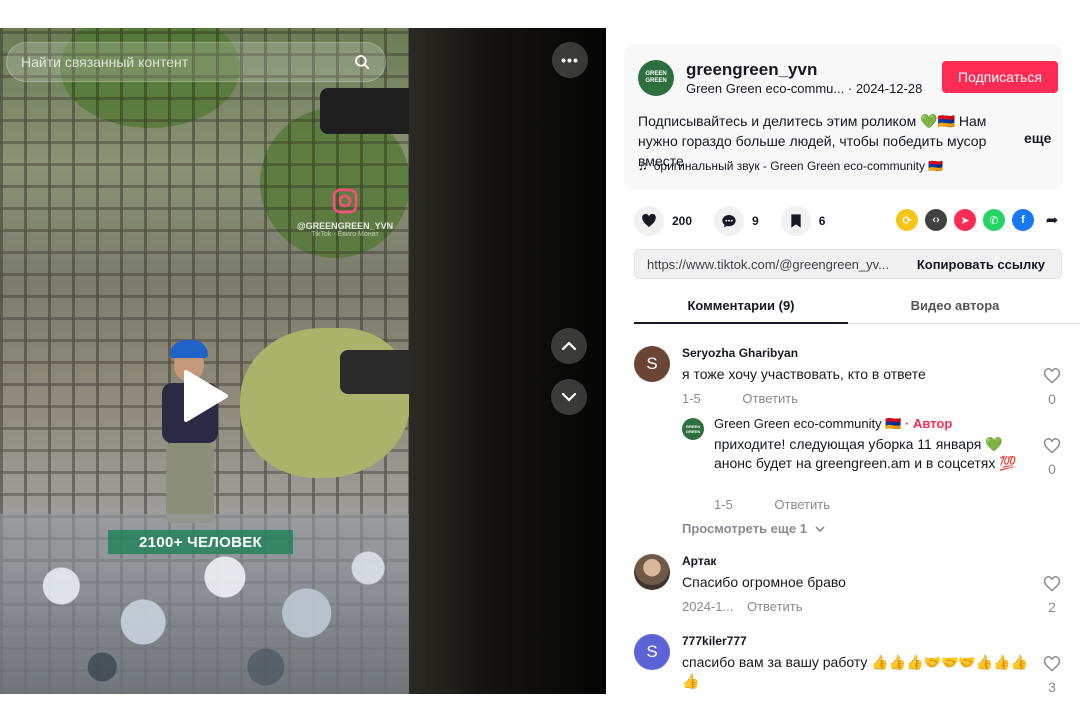 The width and height of the screenshot is (1080, 720). Describe the element at coordinates (714, 641) in the screenshot. I see `commenter-name: 777kiler777` at that location.